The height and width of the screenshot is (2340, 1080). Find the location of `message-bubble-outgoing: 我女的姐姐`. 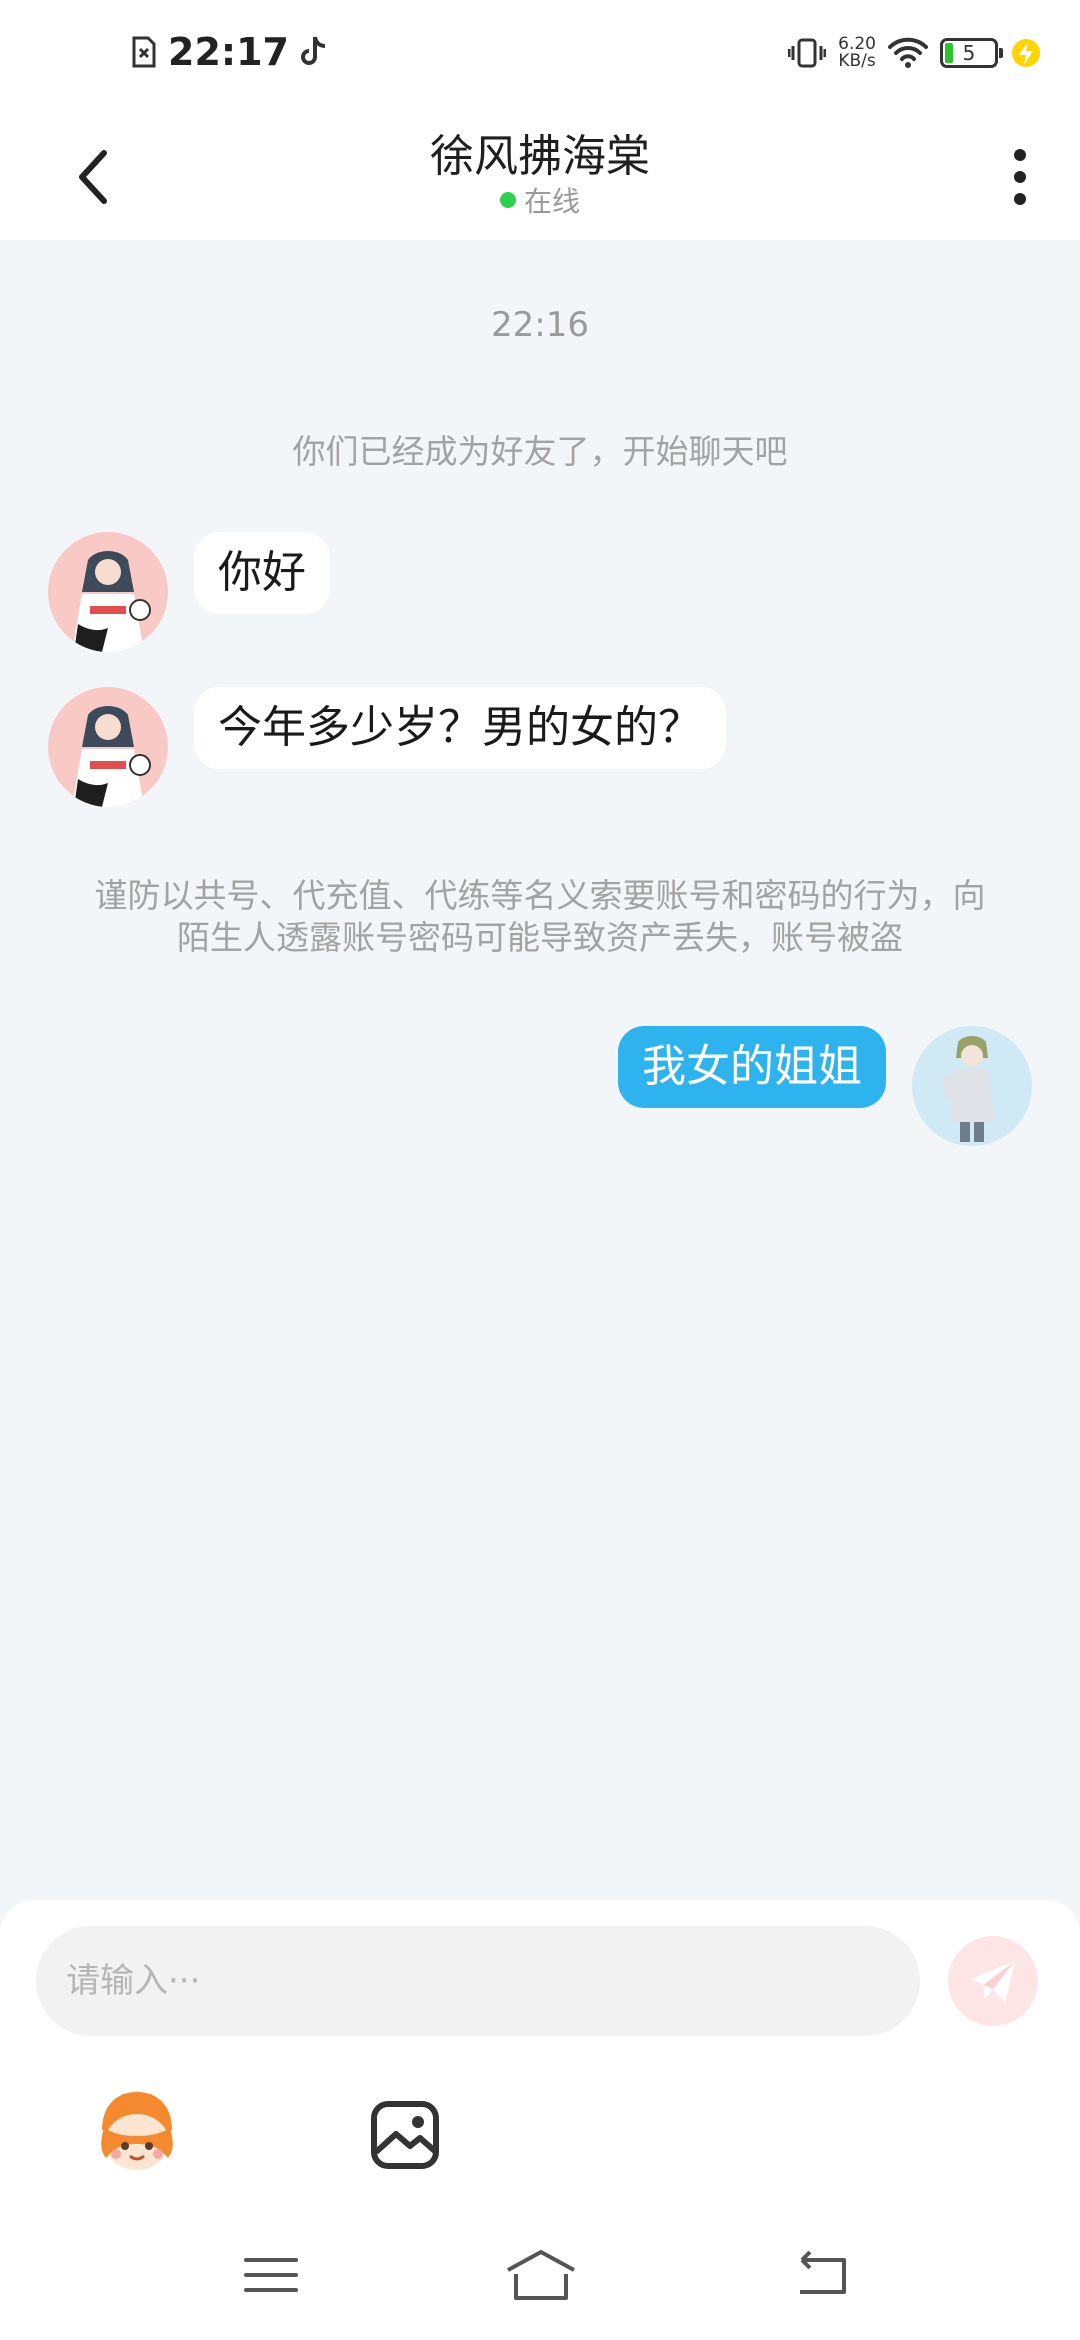

message-bubble-outgoing: 我女的姐姐 is located at coordinates (752, 1067).